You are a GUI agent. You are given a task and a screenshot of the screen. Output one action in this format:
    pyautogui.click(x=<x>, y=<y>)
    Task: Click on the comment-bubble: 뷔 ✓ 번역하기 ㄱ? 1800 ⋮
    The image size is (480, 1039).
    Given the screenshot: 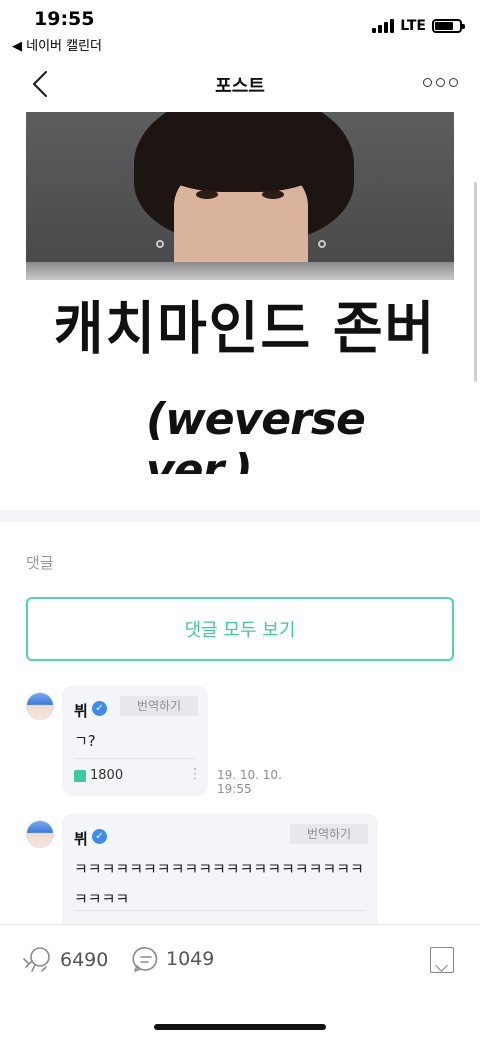 What is the action you would take?
    pyautogui.click(x=135, y=741)
    